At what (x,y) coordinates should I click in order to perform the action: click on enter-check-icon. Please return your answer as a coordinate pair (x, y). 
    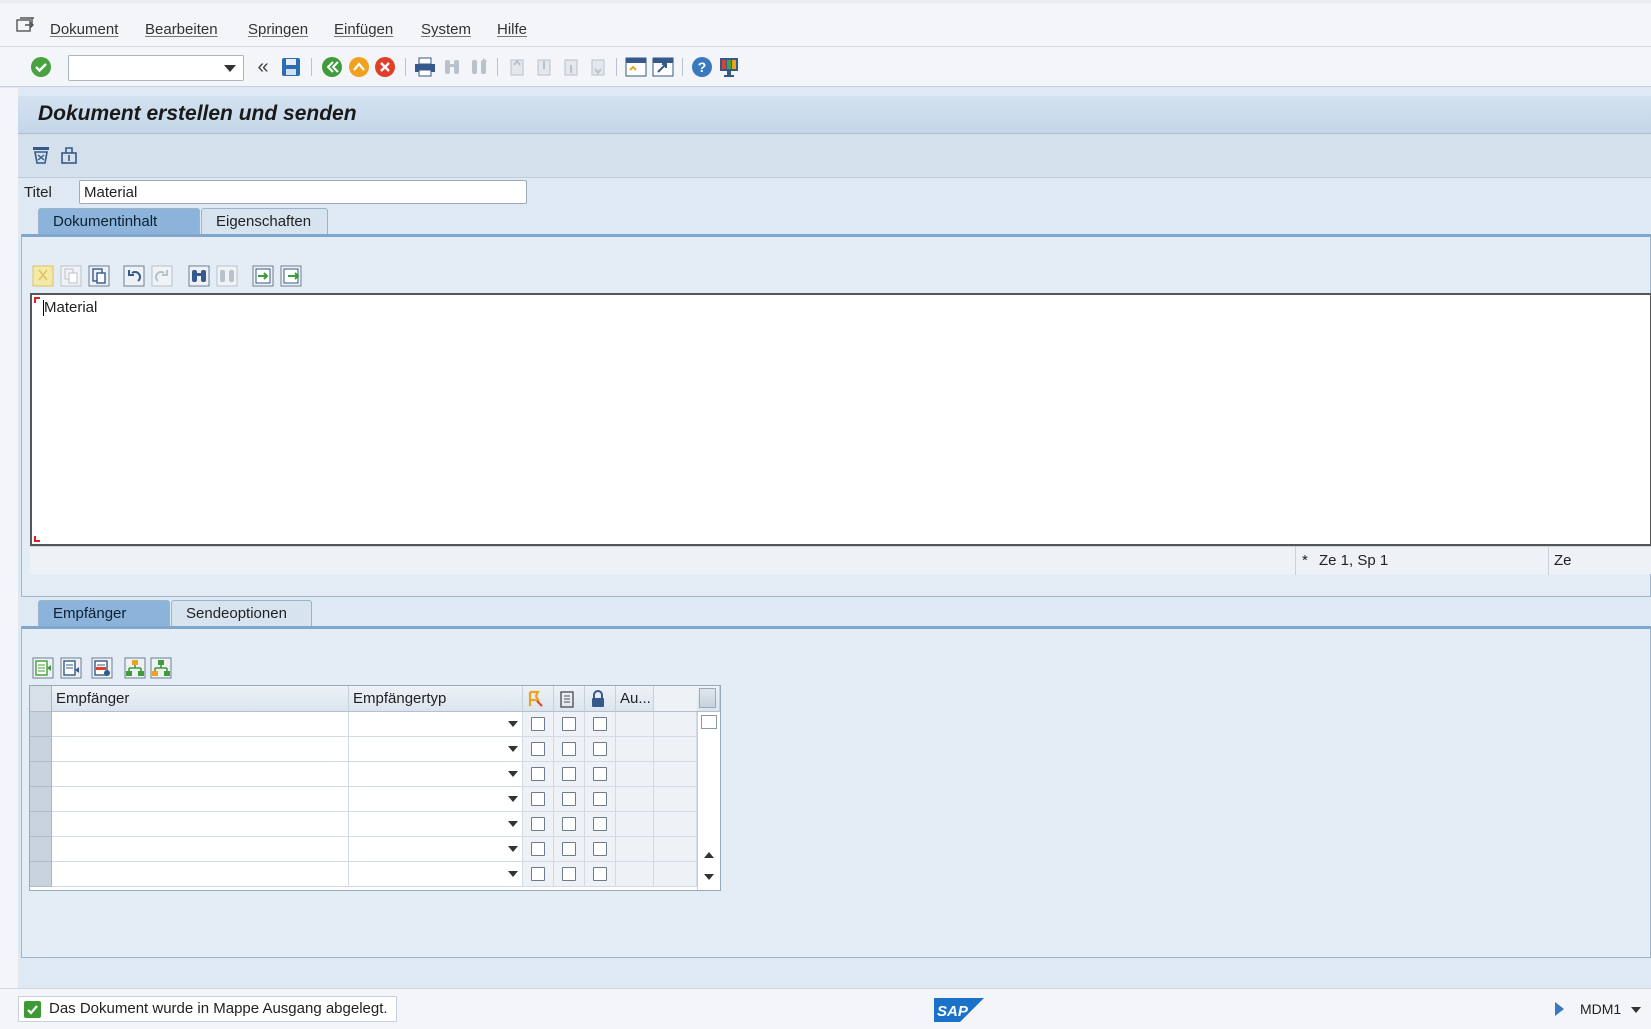
    Looking at the image, I should click on (41, 67).